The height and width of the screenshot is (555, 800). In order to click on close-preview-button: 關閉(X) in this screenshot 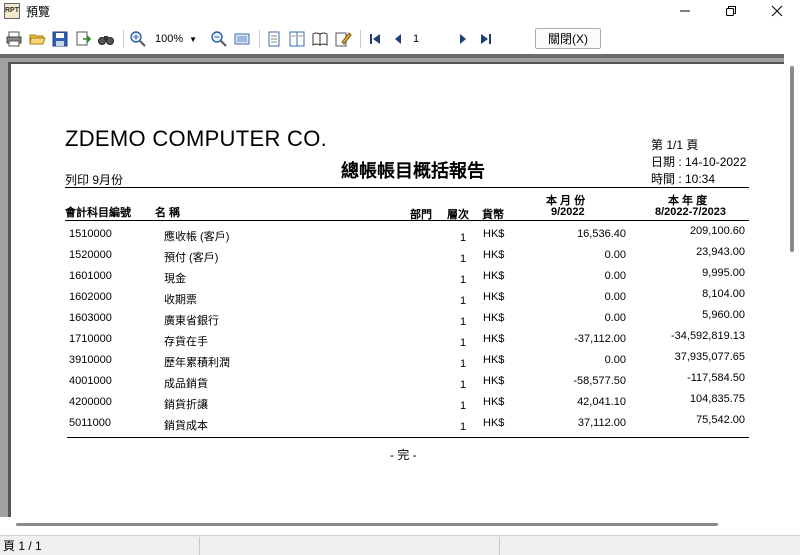, I will do `click(568, 38)`.